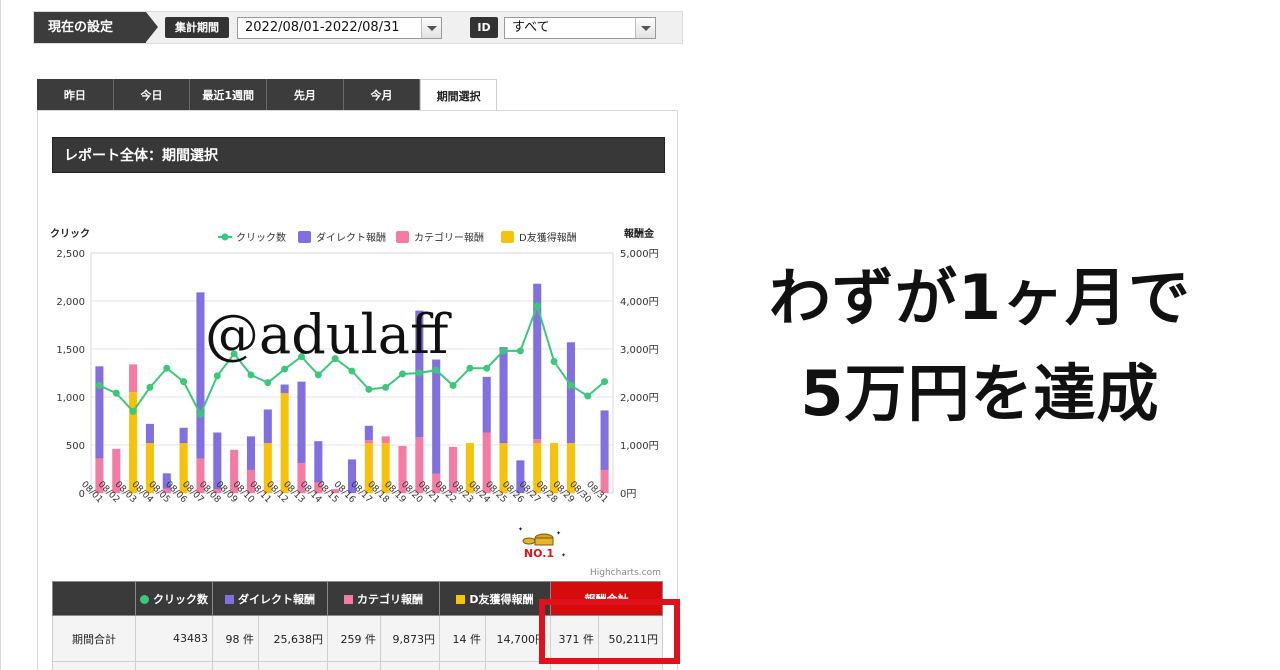 The height and width of the screenshot is (670, 1280). I want to click on tab-last-week: 最近1週間, so click(229, 95).